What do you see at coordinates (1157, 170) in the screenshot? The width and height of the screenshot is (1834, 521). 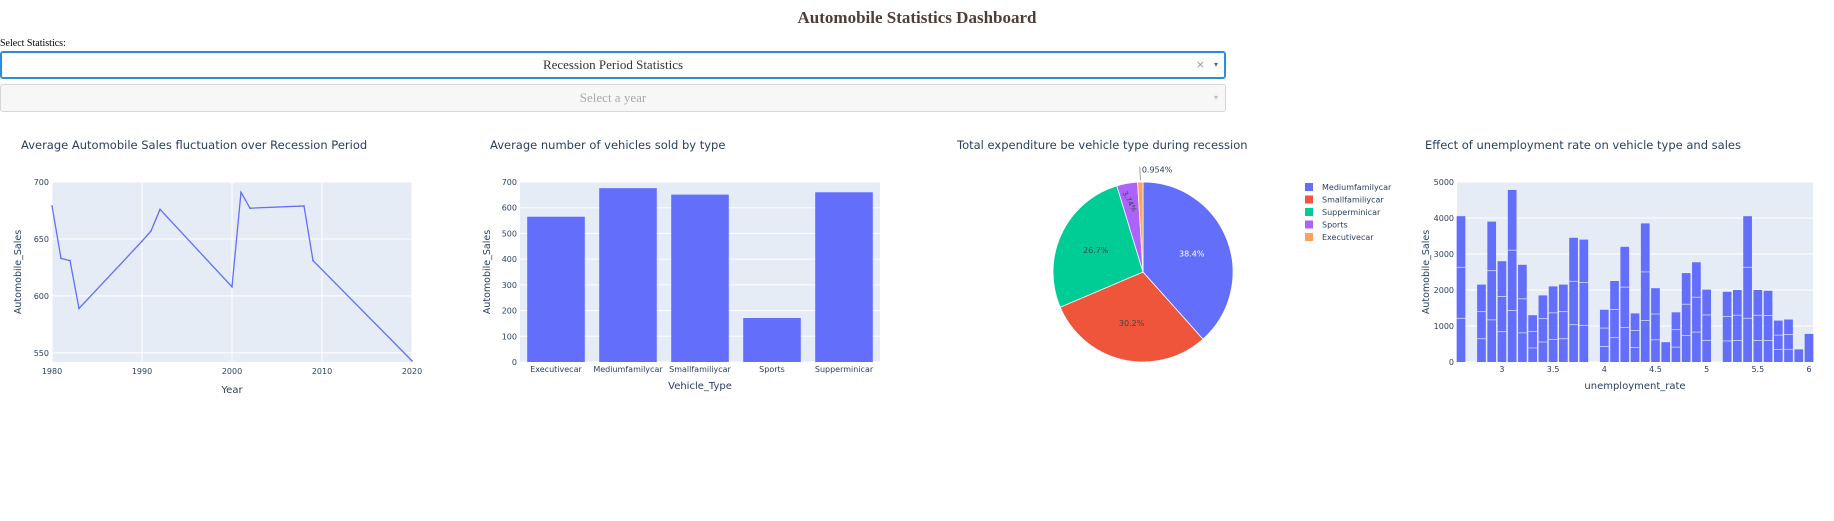 I see `slice-label: 0.954%` at bounding box center [1157, 170].